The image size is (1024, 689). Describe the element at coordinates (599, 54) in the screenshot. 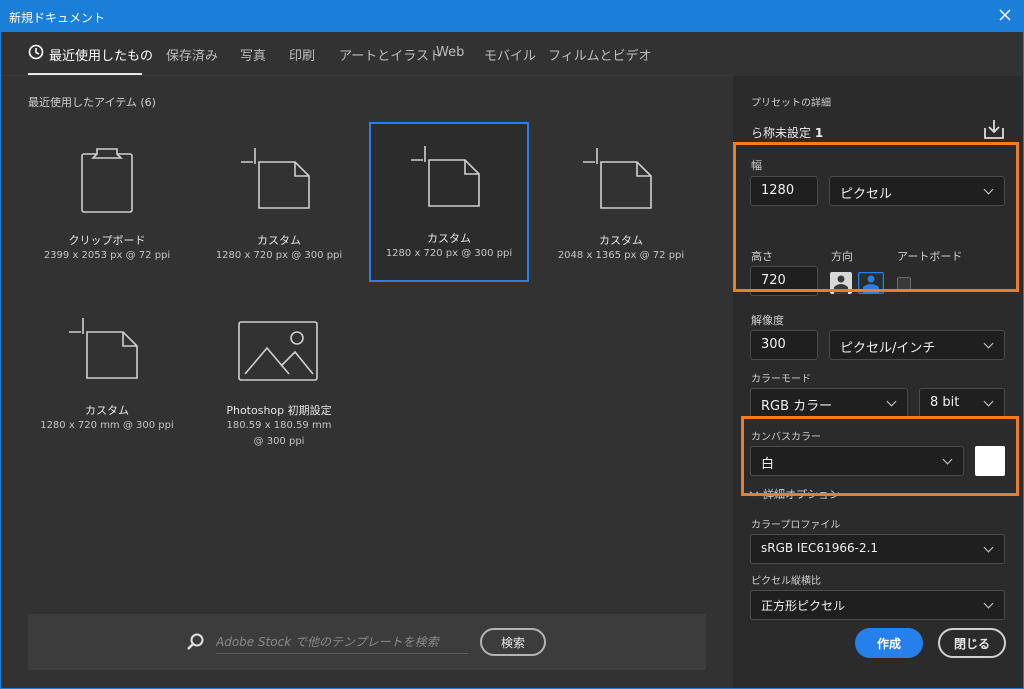

I see `tab-film-video: フィルムとビデオ` at that location.